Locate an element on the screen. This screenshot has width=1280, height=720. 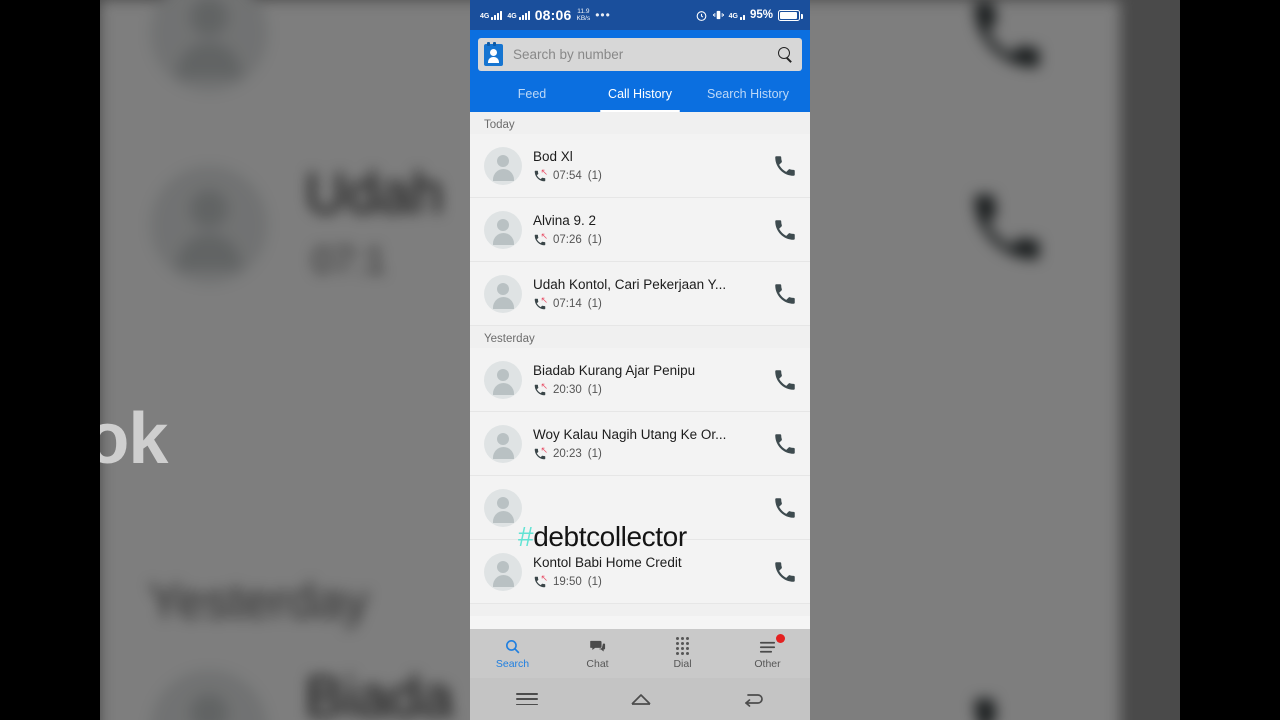
letterbox-right is located at coordinates (1230, 360).